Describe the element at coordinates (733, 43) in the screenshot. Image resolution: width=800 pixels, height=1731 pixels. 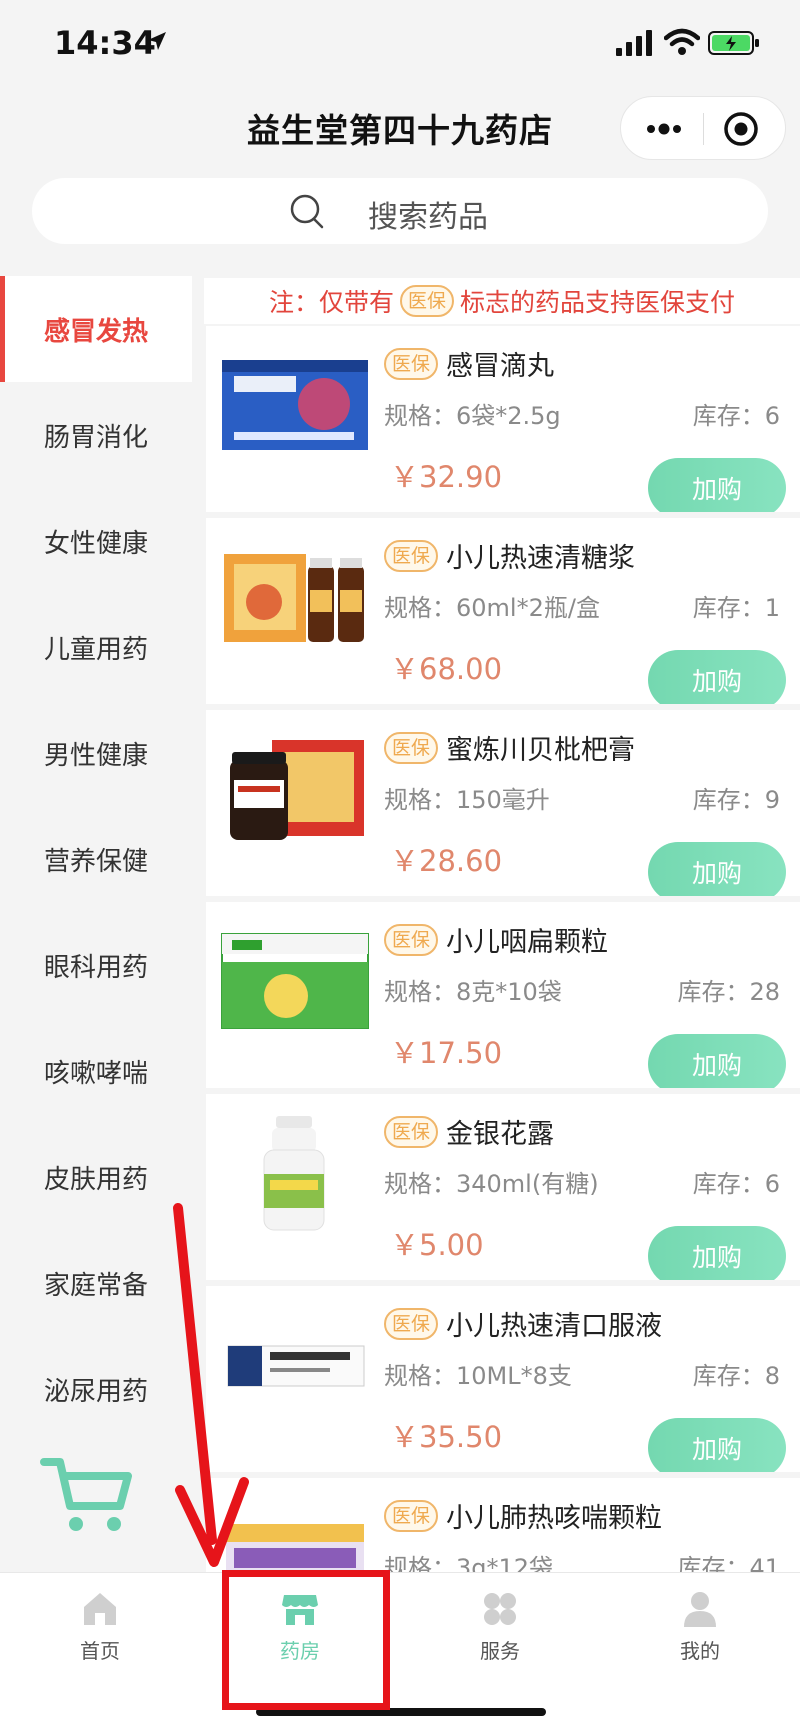
I see `battery-icon` at that location.